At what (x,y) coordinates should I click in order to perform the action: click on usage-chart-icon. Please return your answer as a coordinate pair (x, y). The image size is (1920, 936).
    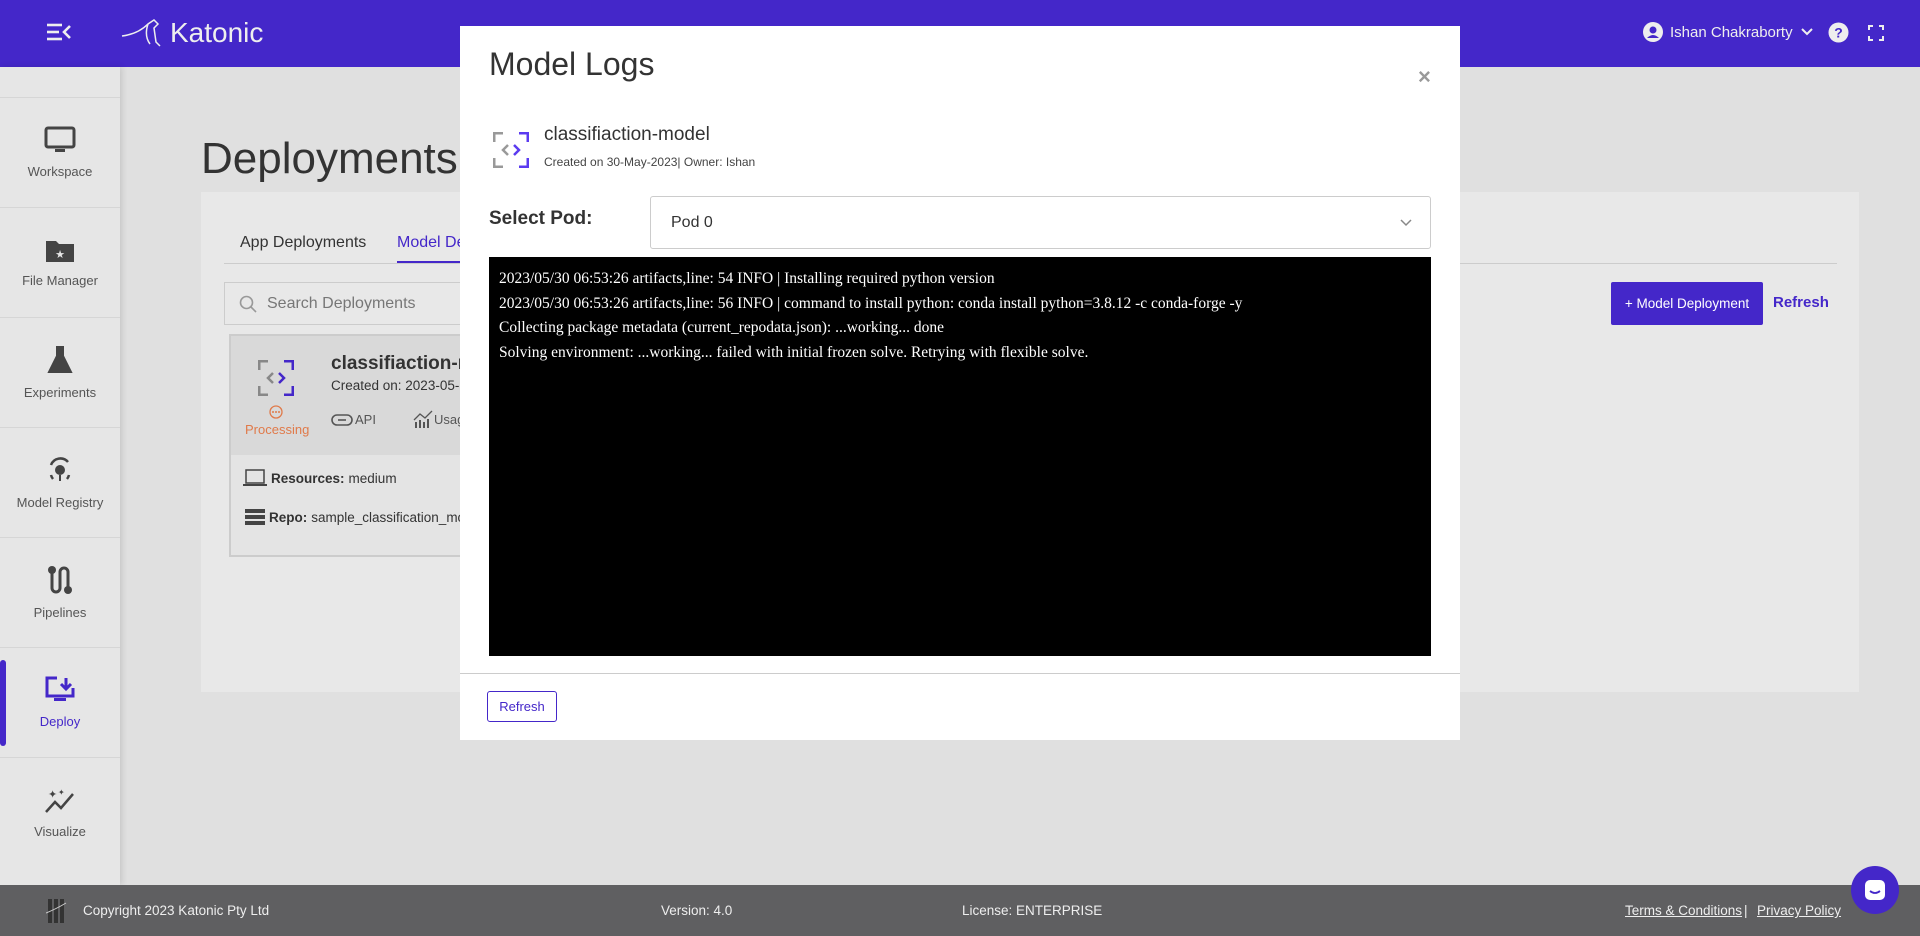
    Looking at the image, I should click on (423, 419).